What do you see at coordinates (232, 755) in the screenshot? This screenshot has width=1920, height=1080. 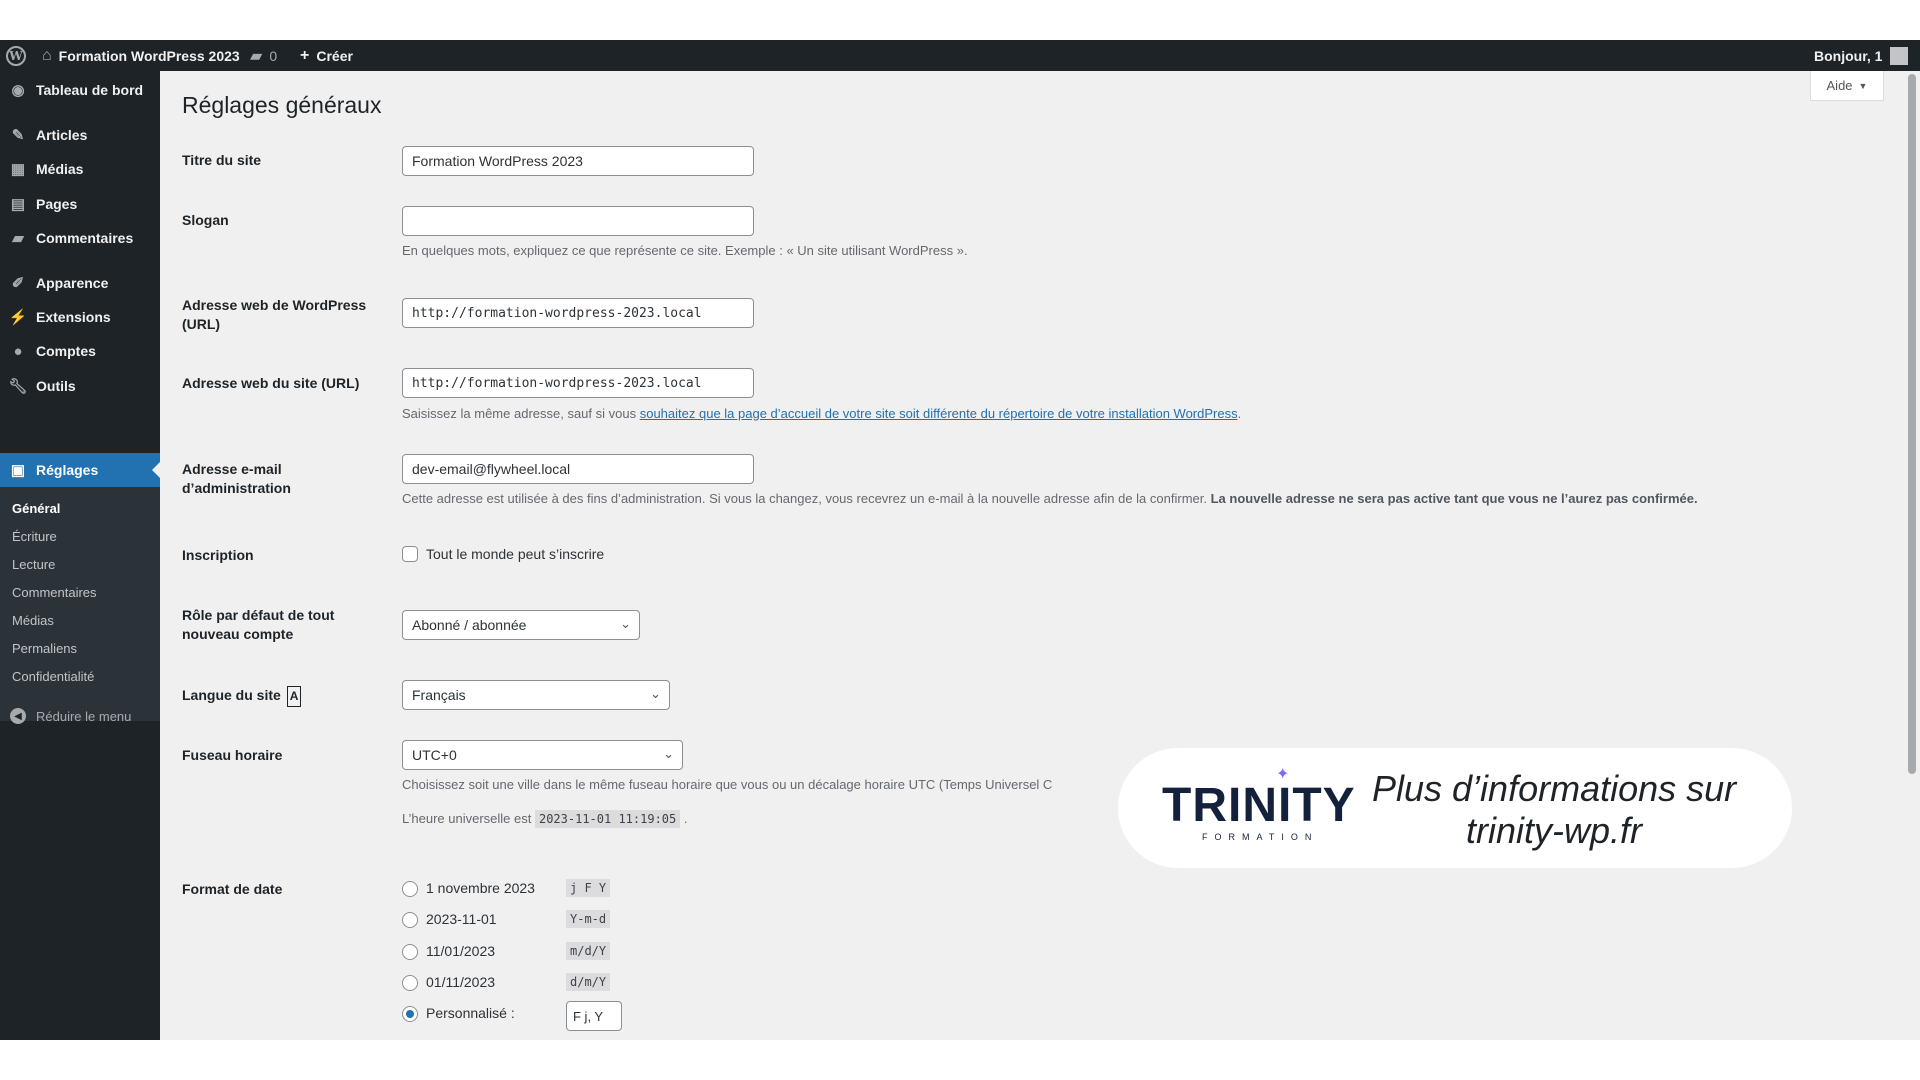 I see `timezone-label: Fuseau horaire` at bounding box center [232, 755].